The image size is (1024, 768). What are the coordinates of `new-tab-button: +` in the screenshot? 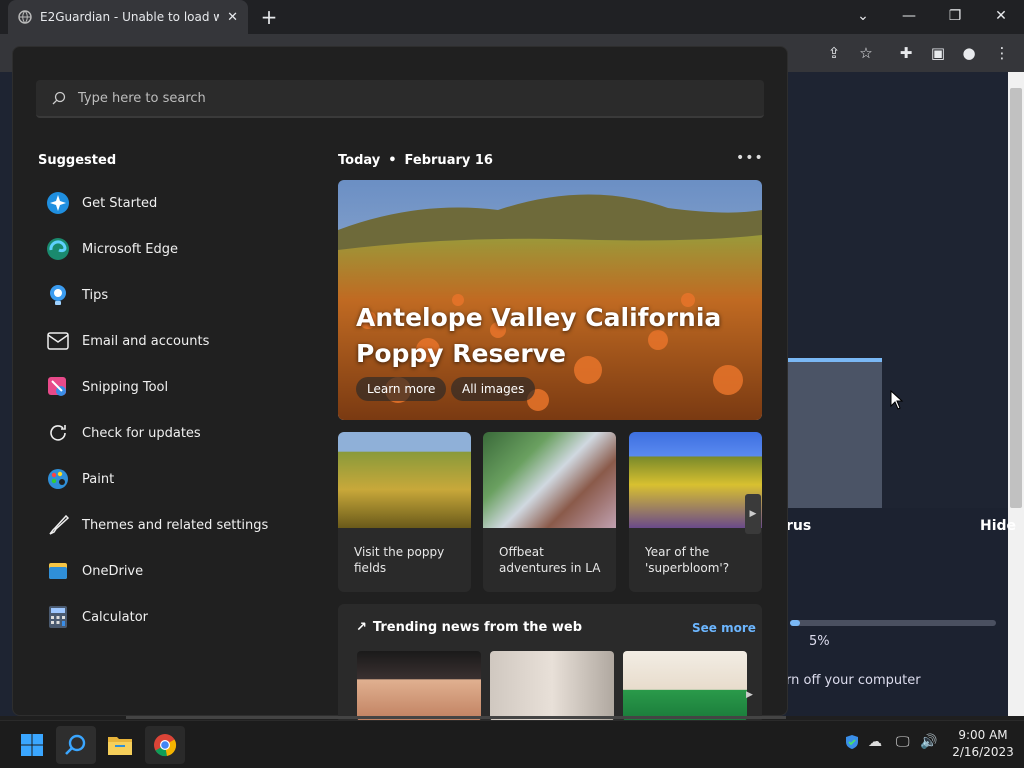 It's located at (269, 17).